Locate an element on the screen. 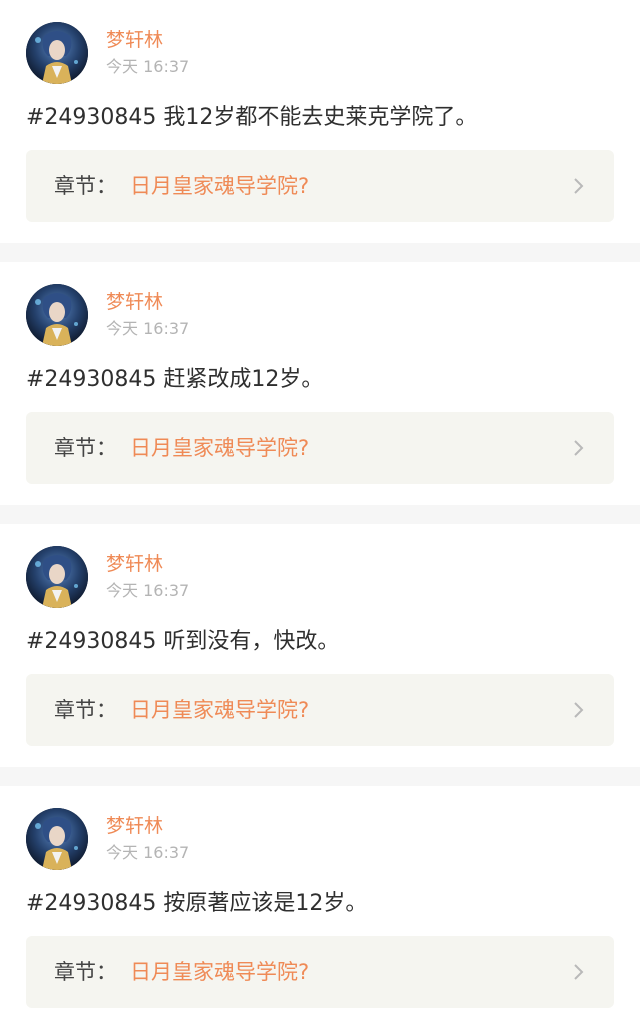 This screenshot has height=1018, width=640. comment-text: #24930845 我12岁都不能去史莱克学院了。 is located at coordinates (252, 117).